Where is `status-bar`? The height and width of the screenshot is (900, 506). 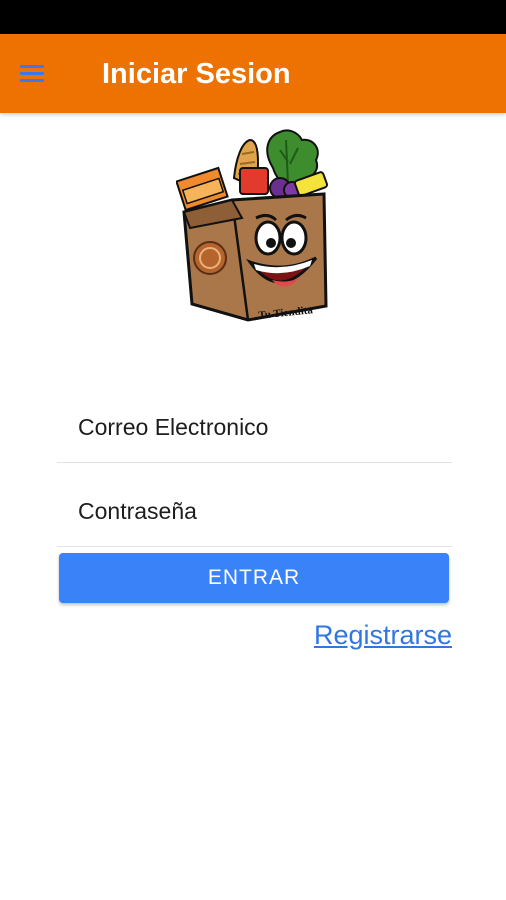
status-bar is located at coordinates (253, 17).